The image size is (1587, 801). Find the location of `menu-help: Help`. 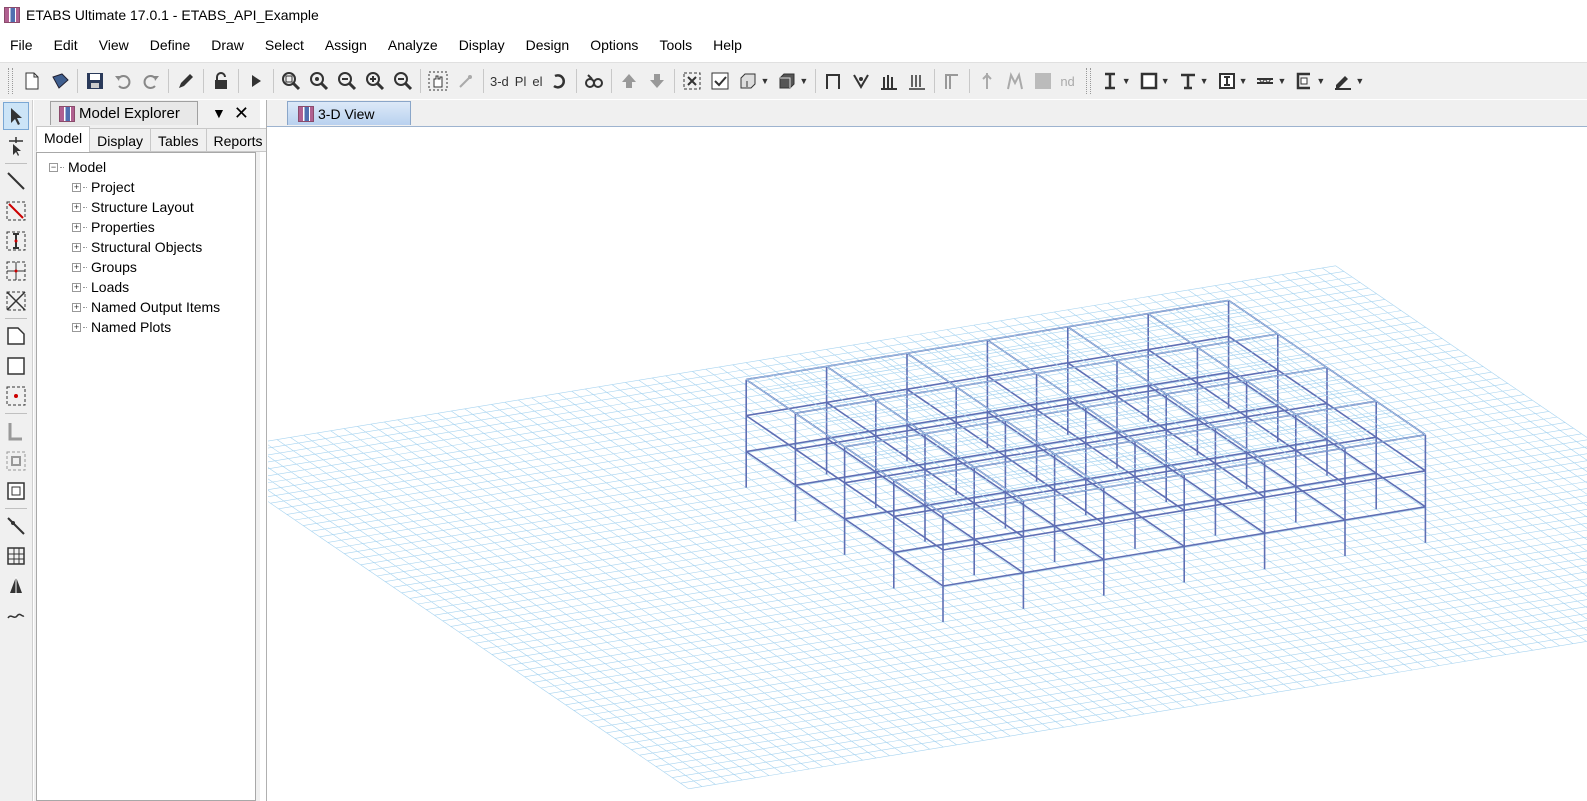

menu-help: Help is located at coordinates (728, 45).